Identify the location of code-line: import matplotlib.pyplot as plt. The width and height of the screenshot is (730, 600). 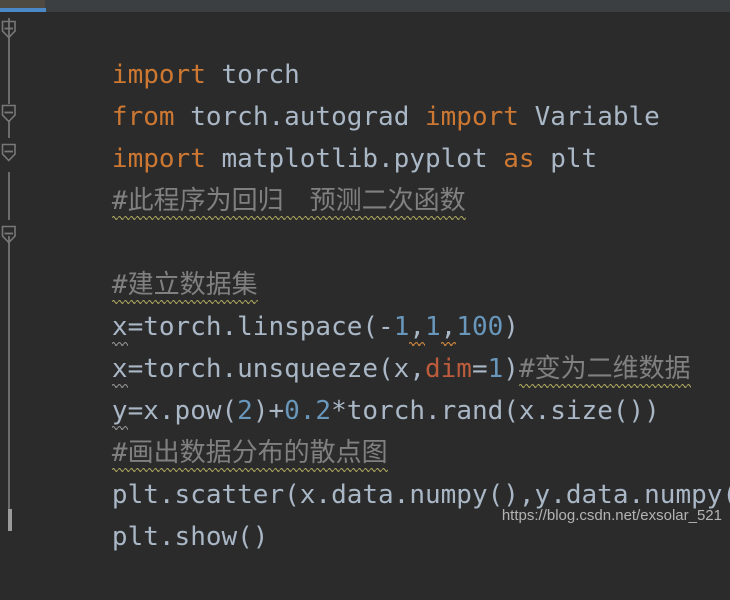
(307, 135).